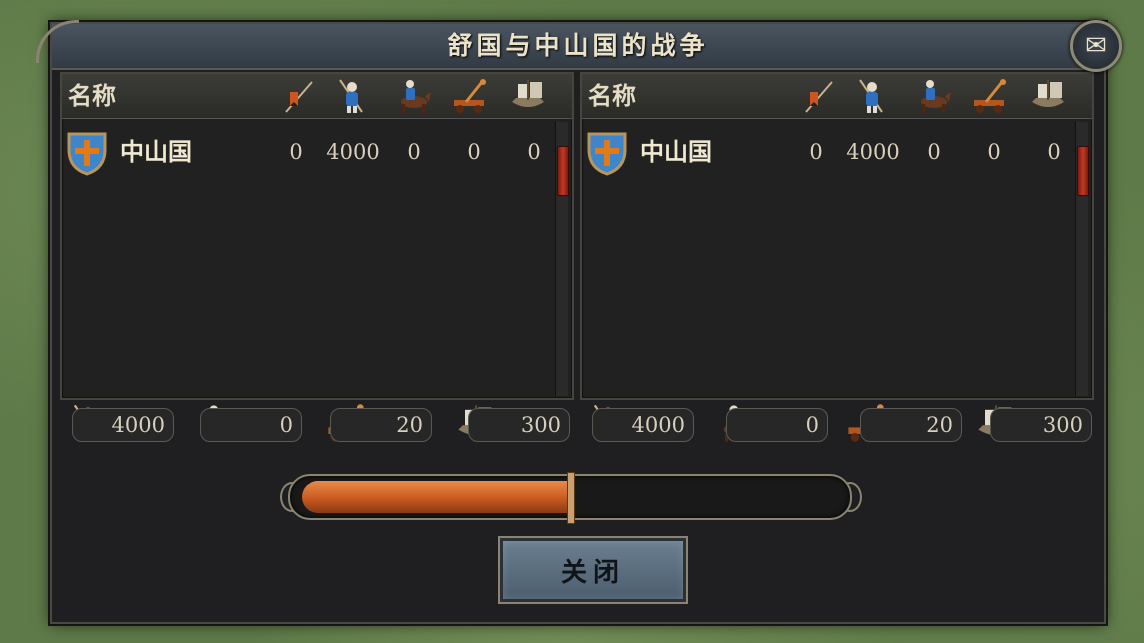 This screenshot has width=1144, height=643. Describe the element at coordinates (251, 425) in the screenshot. I see `total-cavalry-left: 0` at that location.